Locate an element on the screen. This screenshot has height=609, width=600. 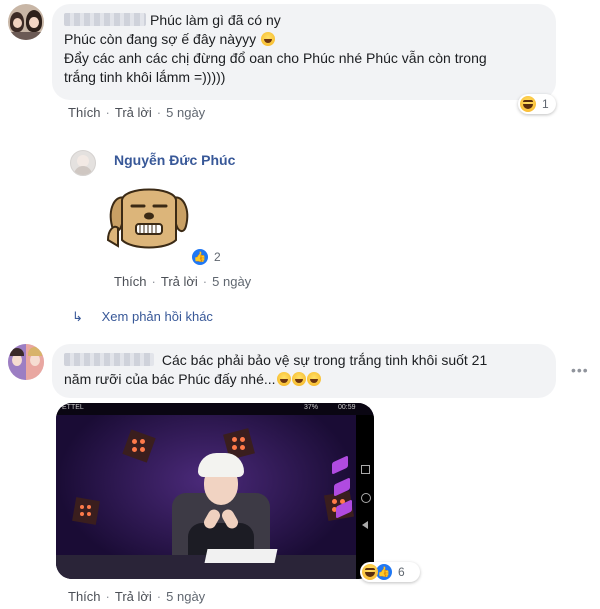
comment-line: Phúc làm gì đã có ny is located at coordinates (304, 20).